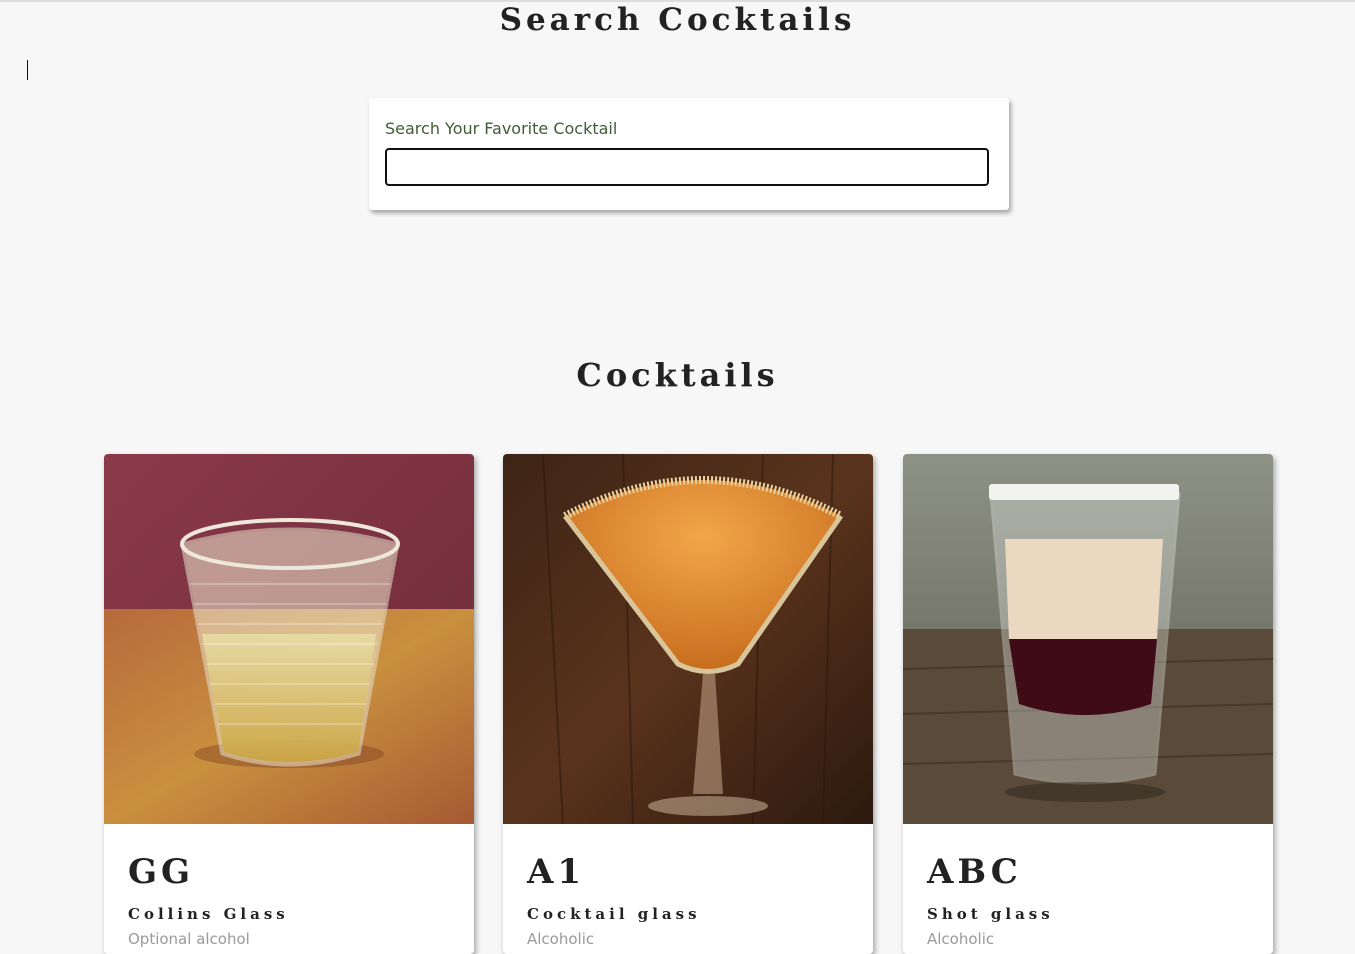 This screenshot has height=954, width=1355. I want to click on cocktail-name: ABC, so click(974, 872).